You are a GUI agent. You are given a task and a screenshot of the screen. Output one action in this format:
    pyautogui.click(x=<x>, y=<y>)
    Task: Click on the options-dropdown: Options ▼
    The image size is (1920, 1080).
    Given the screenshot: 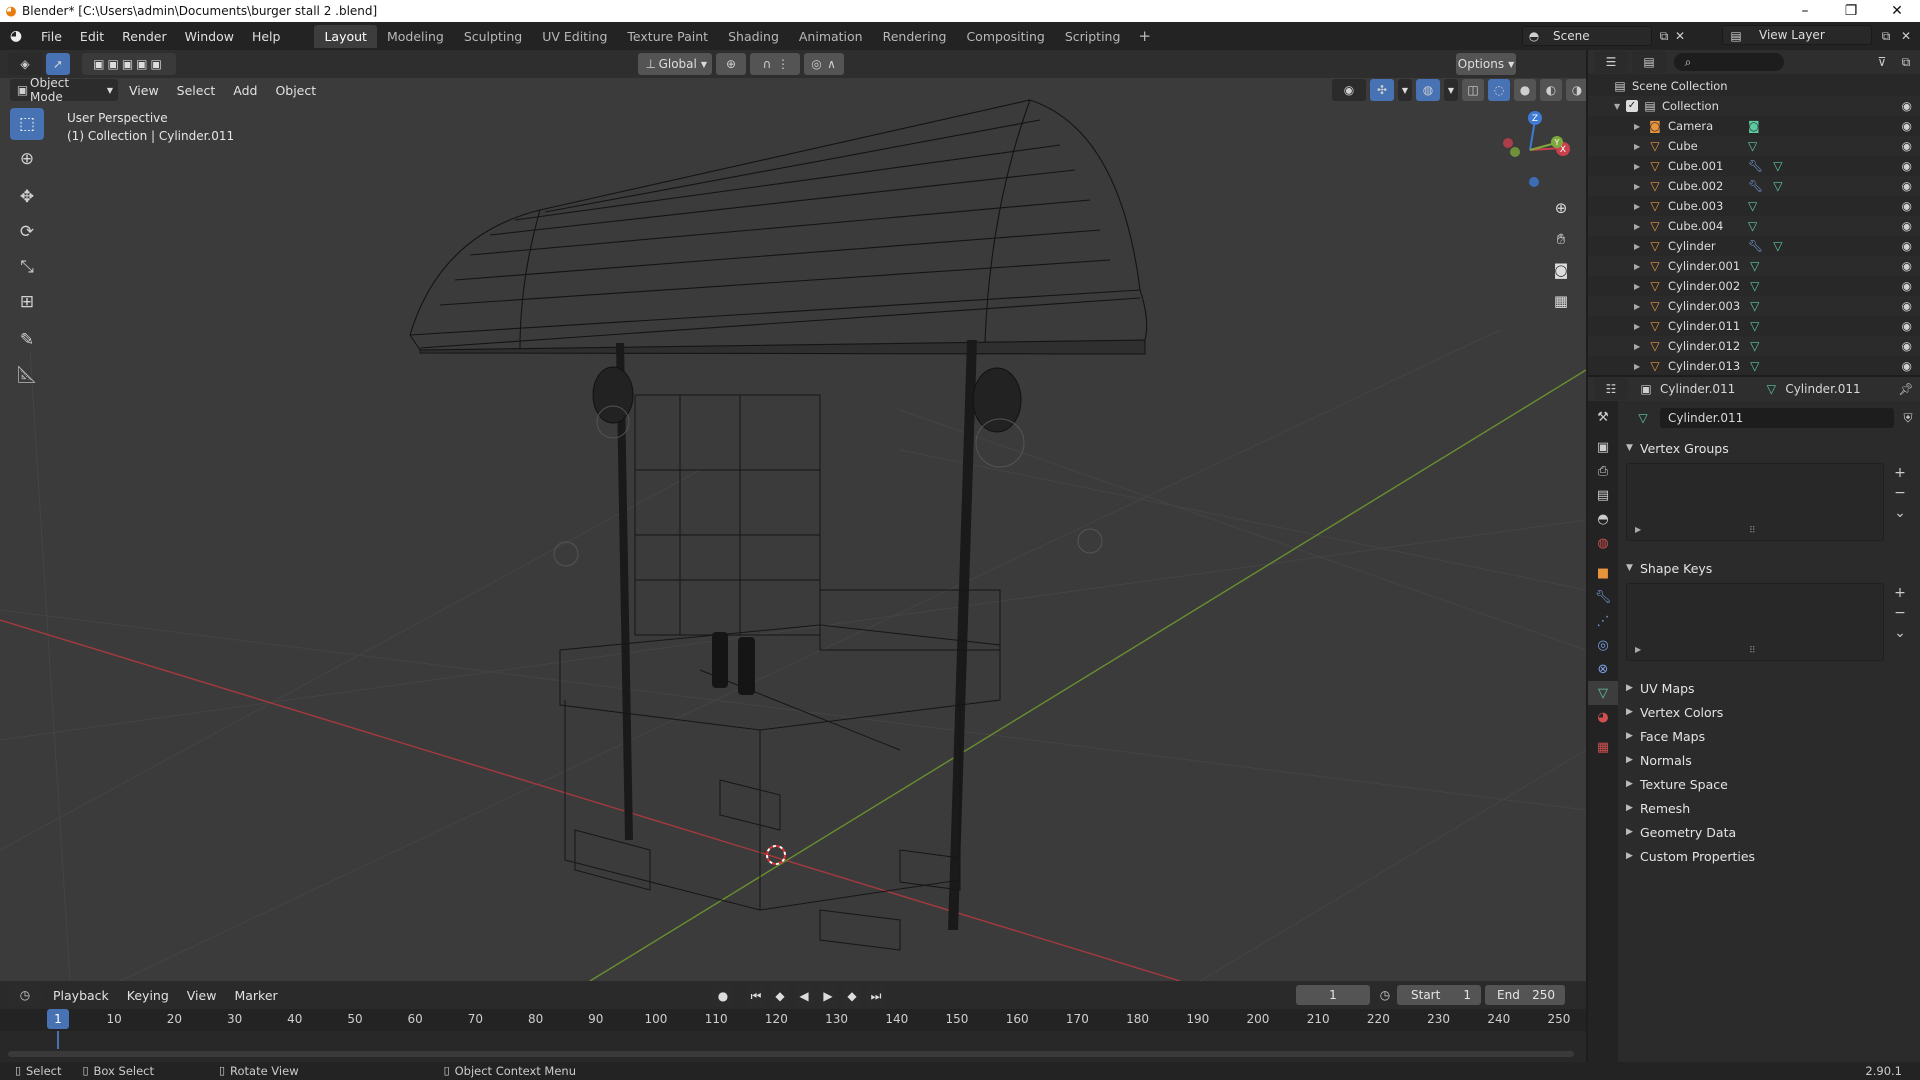 What is the action you would take?
    pyautogui.click(x=1486, y=64)
    